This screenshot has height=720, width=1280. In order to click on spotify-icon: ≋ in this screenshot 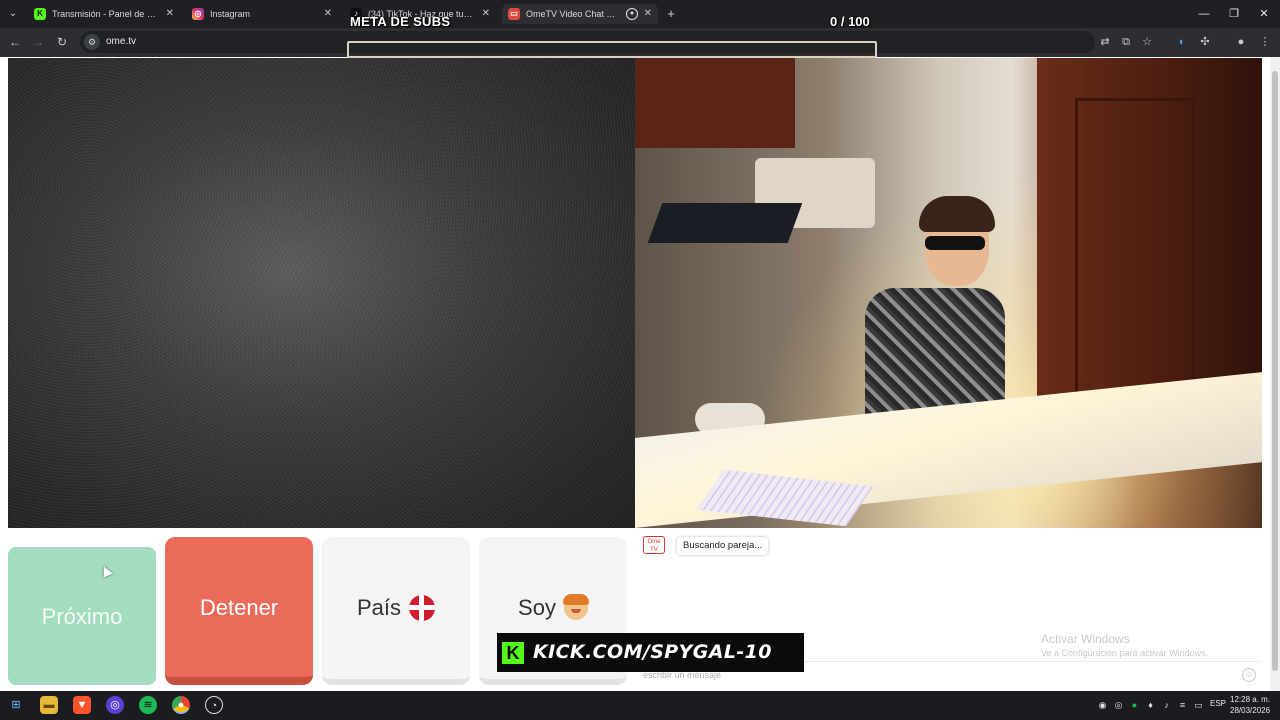, I will do `click(148, 705)`.